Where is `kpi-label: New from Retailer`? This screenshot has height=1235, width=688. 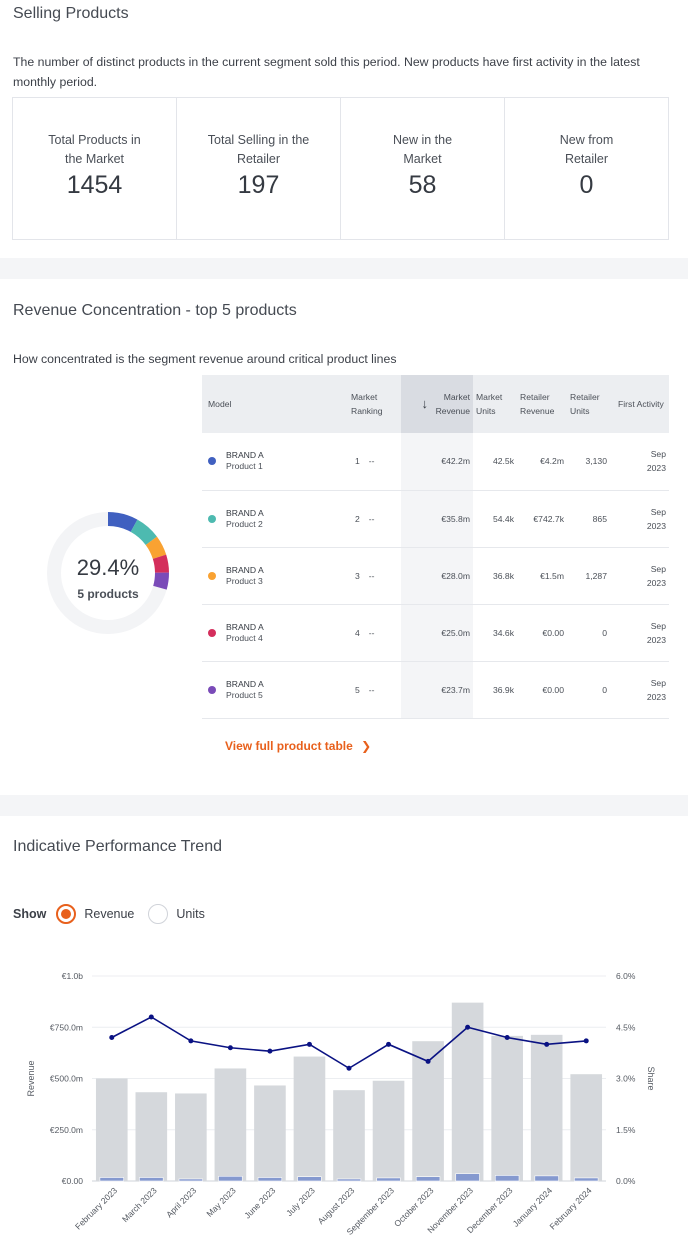 kpi-label: New from Retailer is located at coordinates (586, 149).